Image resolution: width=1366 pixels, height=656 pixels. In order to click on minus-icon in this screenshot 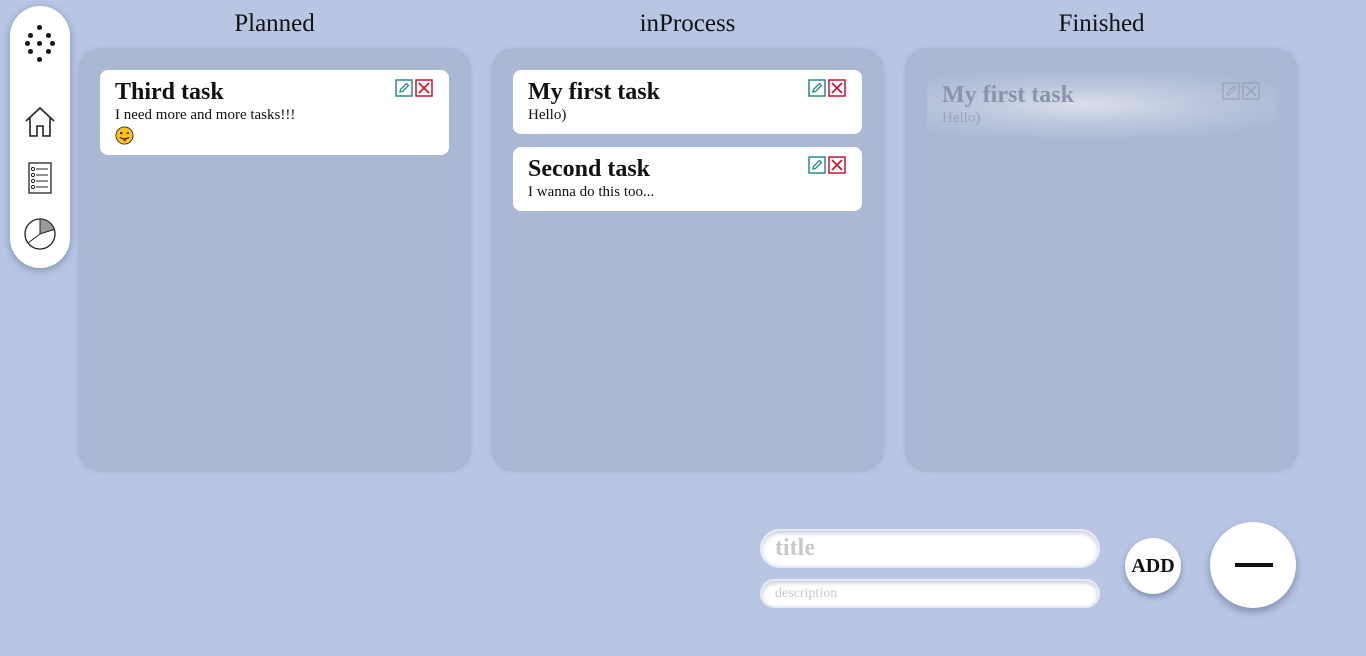, I will do `click(1254, 565)`.